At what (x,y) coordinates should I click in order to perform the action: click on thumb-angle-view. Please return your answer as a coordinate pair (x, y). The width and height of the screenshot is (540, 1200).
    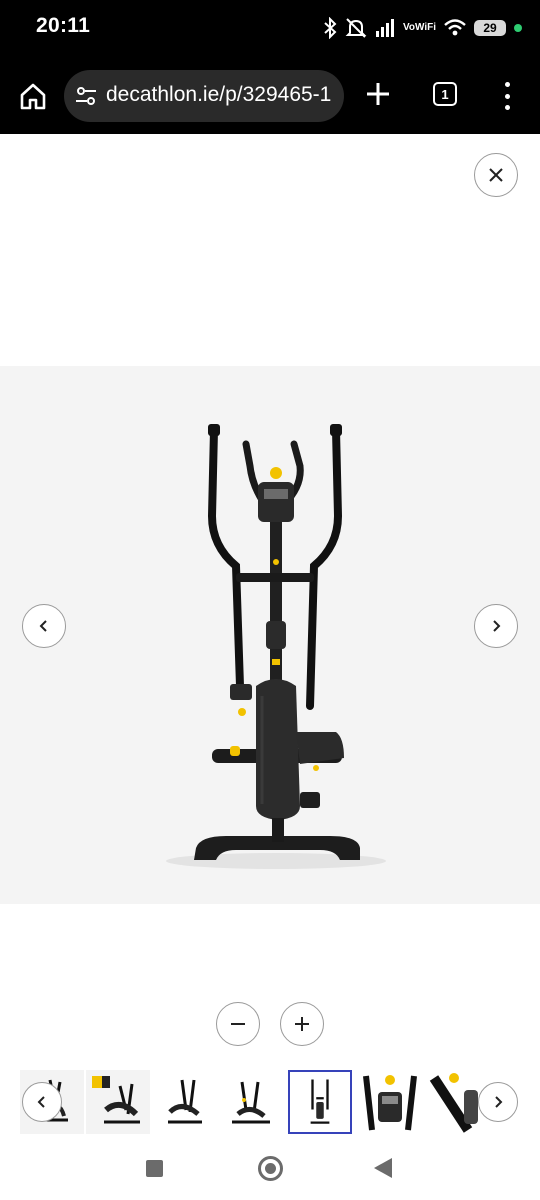
    Looking at the image, I should click on (184, 1102).